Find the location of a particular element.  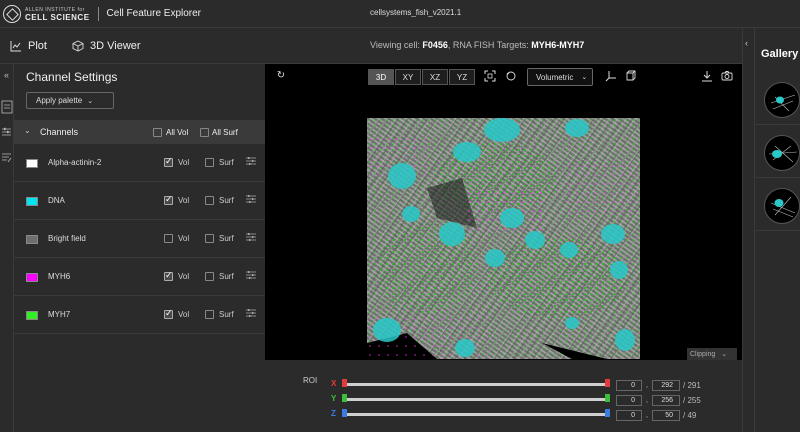

axis-label: Z is located at coordinates (333, 413).